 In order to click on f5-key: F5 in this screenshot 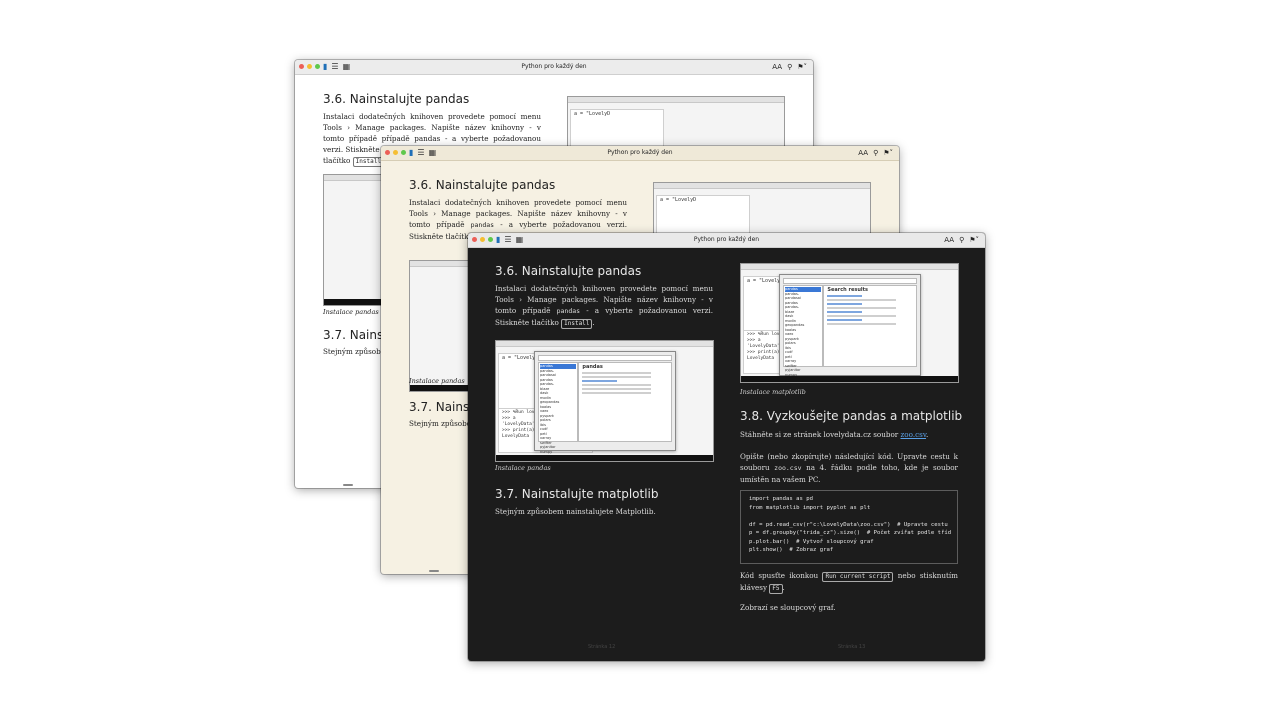, I will do `click(776, 589)`.